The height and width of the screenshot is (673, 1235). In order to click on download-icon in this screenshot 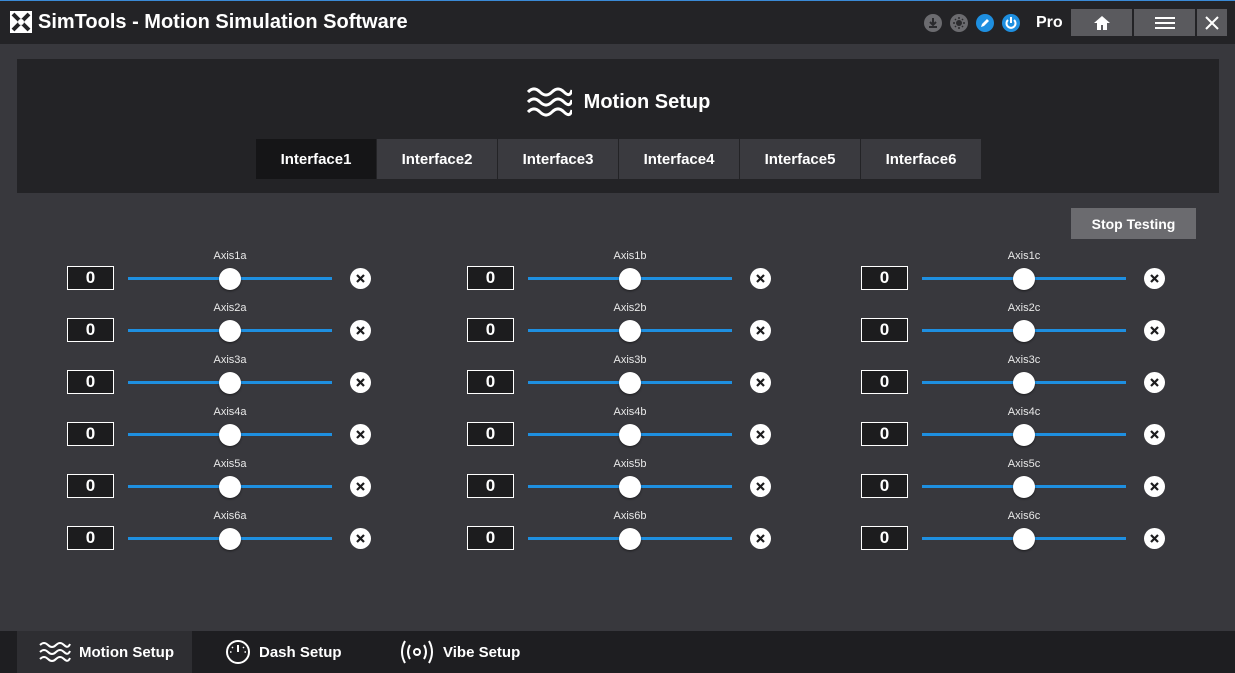, I will do `click(933, 23)`.